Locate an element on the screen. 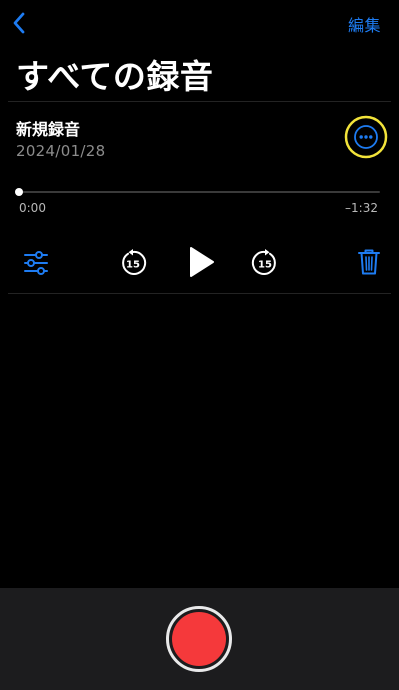  elapsed-time: 0:00 is located at coordinates (32, 208).